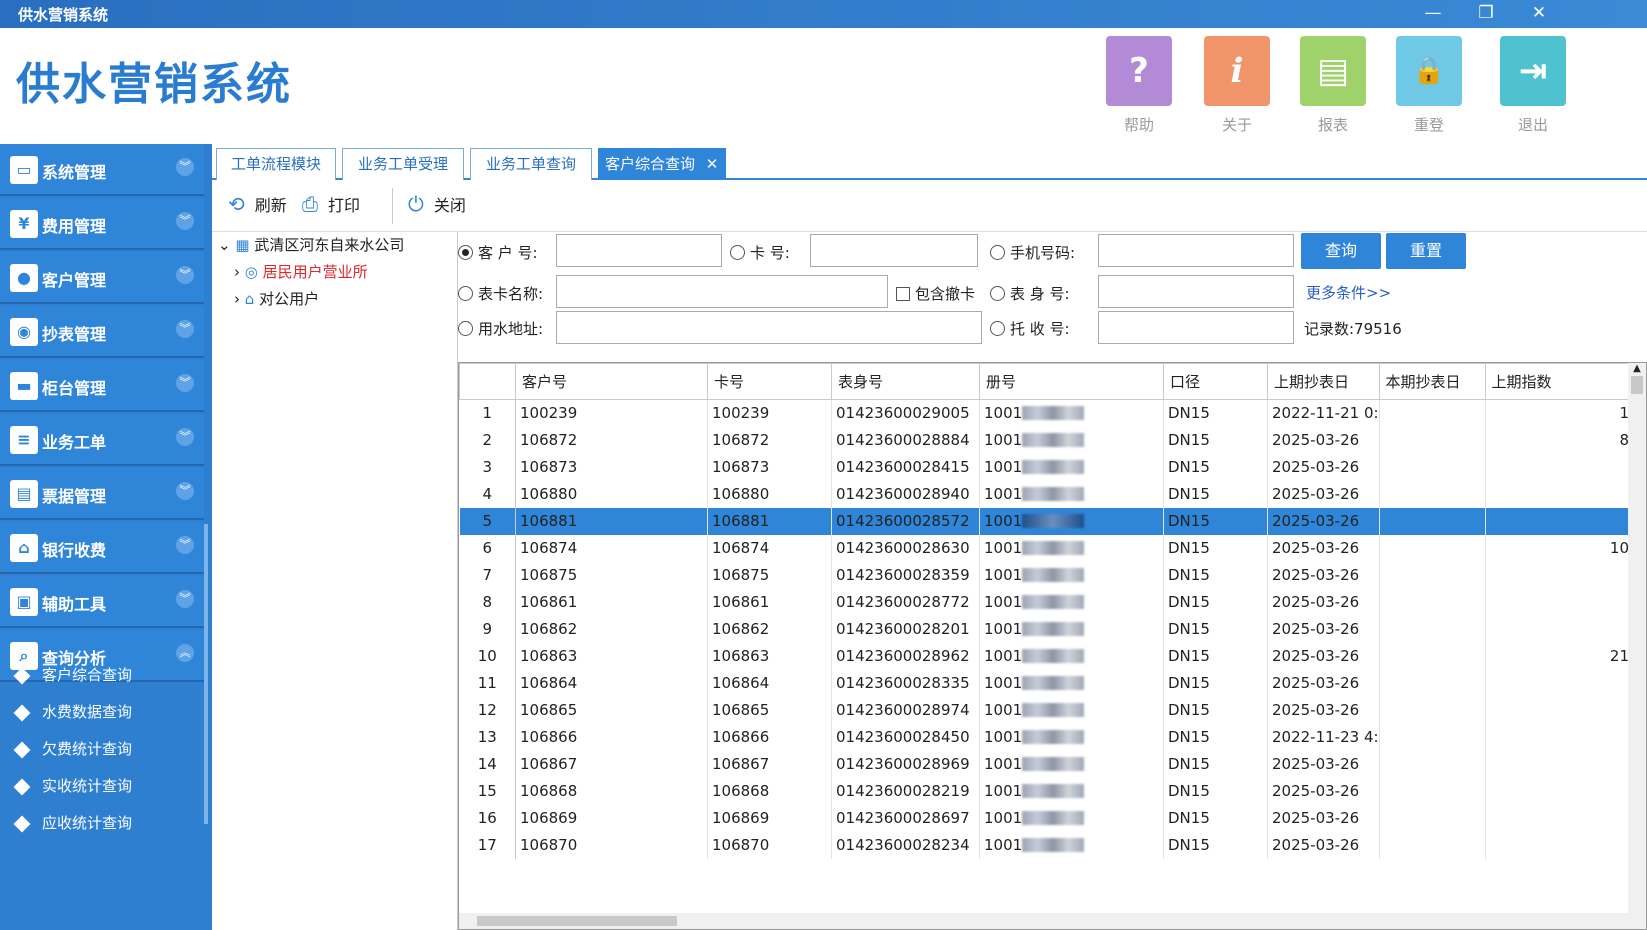 The width and height of the screenshot is (1647, 930). Describe the element at coordinates (1333, 85) in the screenshot. I see `report-button: ▤ 报表` at that location.